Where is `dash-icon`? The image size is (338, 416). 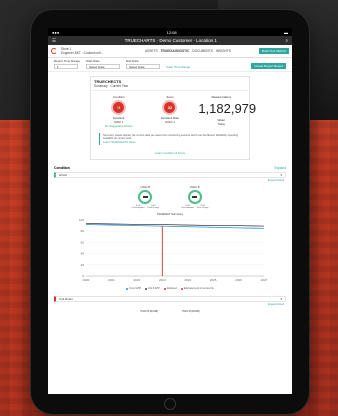 dash-icon is located at coordinates (145, 197).